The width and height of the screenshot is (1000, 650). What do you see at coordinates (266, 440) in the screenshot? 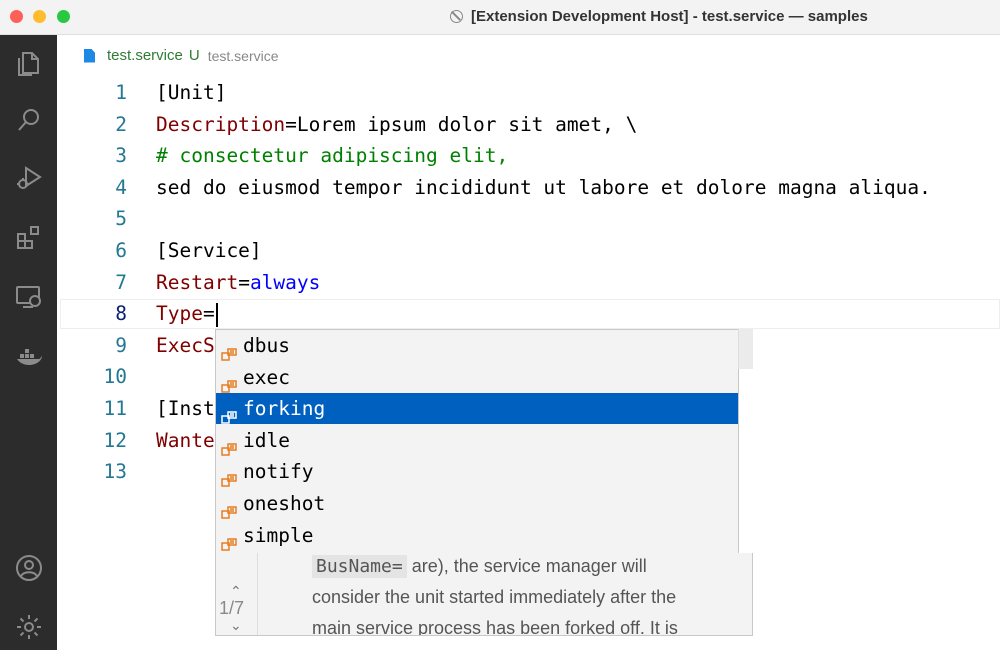
I see `suggestion-label: idle` at bounding box center [266, 440].